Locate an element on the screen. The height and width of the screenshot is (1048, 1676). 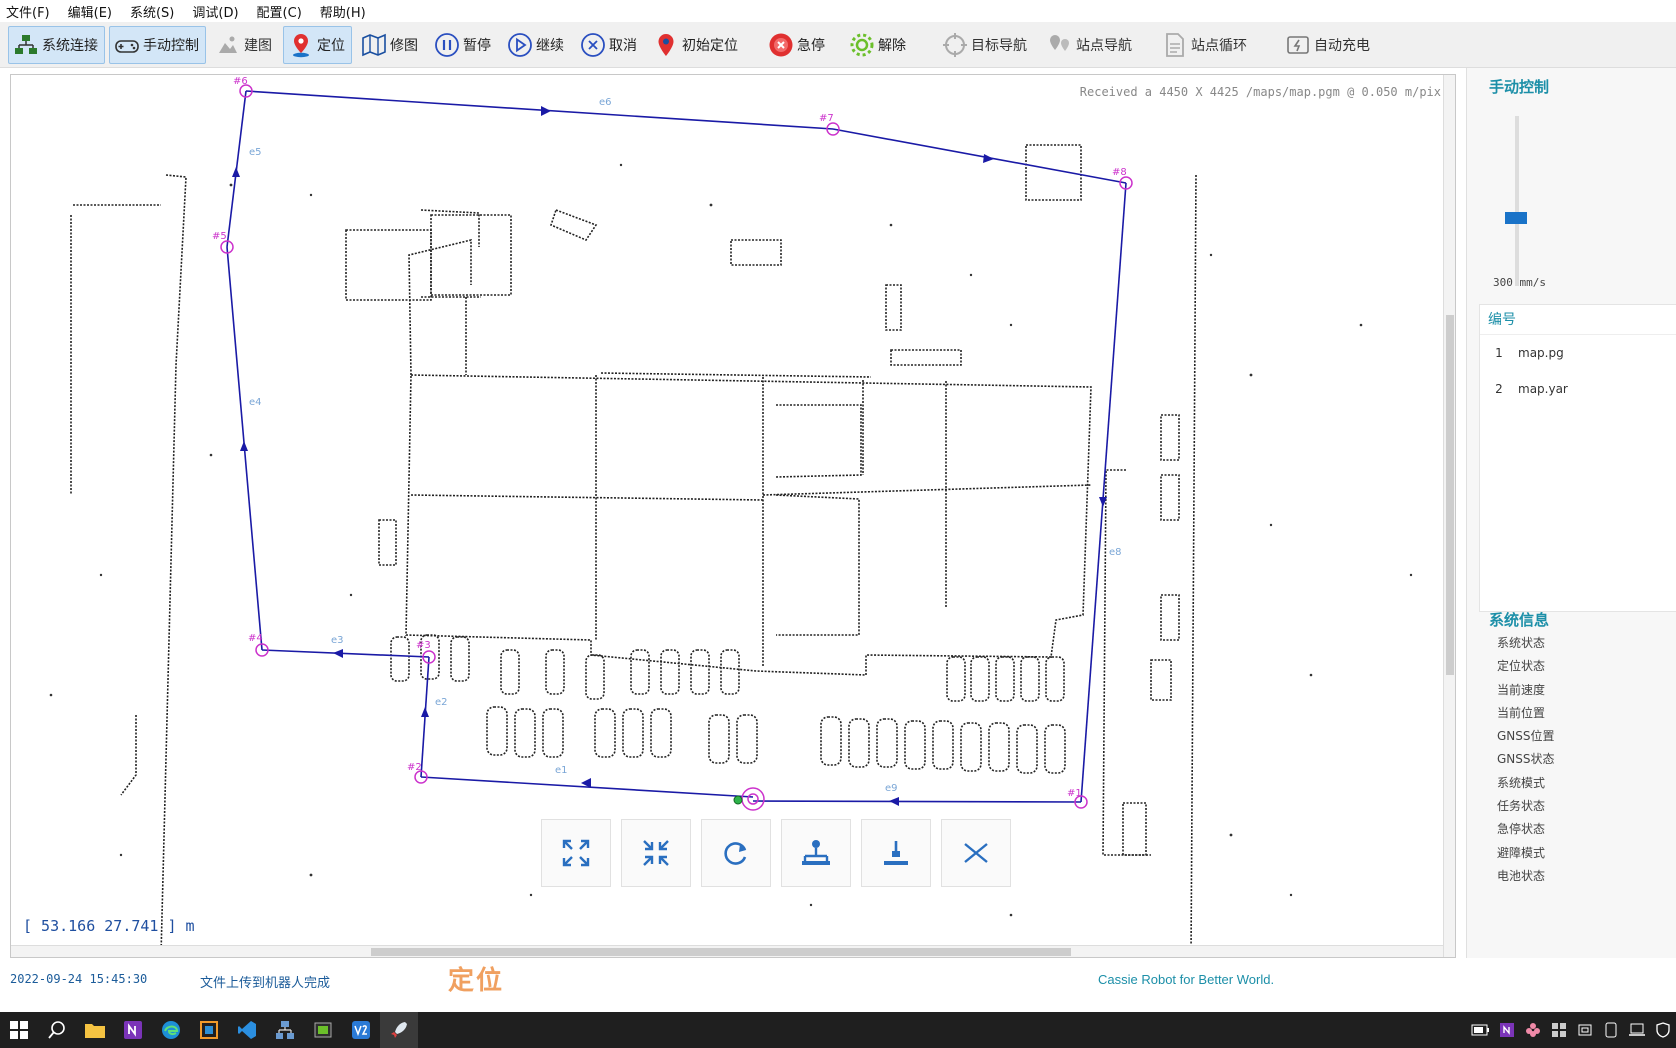
cancel-button: 取消 is located at coordinates (609, 45).